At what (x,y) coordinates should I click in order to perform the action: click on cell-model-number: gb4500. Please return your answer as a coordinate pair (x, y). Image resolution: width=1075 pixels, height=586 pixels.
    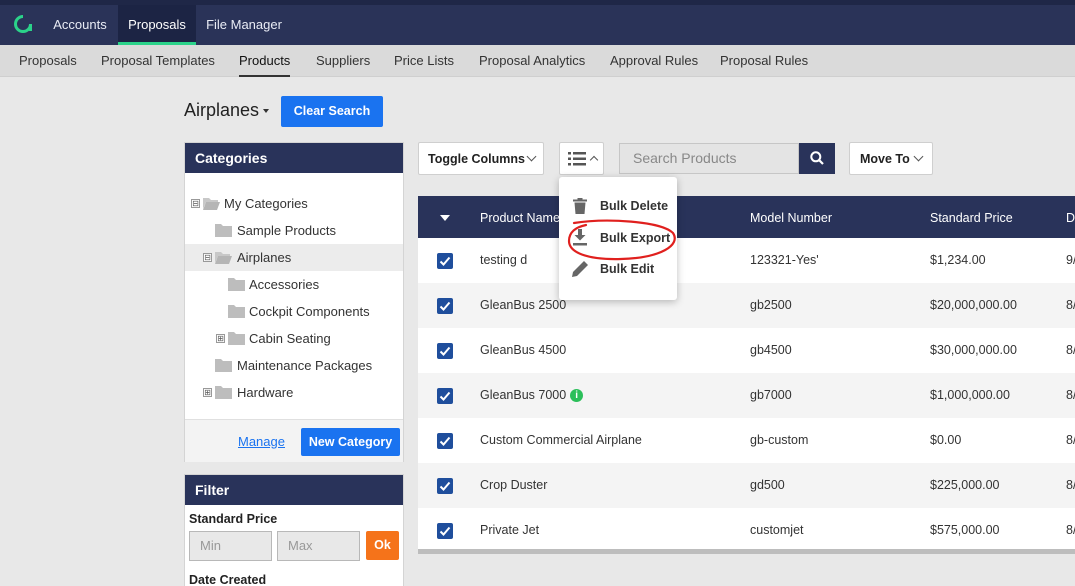
    Looking at the image, I should click on (771, 350).